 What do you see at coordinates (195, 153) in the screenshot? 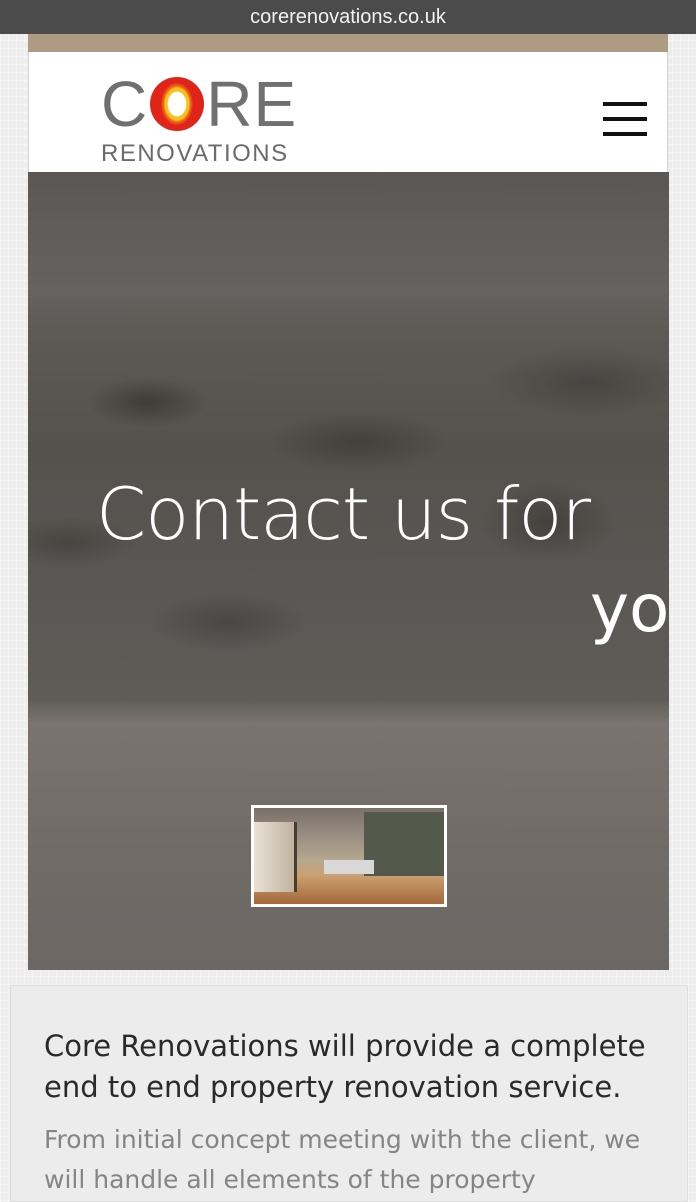
I see `logo-subtitle: RENOVATIONS` at bounding box center [195, 153].